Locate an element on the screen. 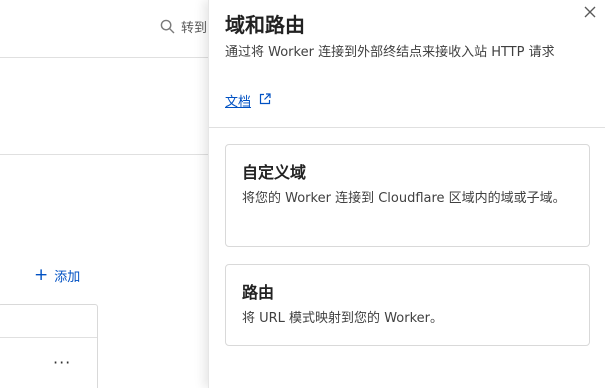 Image resolution: width=605 pixels, height=388 pixels. option-title: 自定义域 is located at coordinates (274, 172).